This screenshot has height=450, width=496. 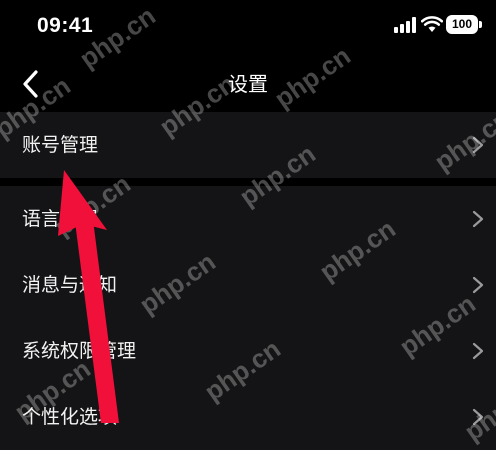 I want to click on page-title: 设置, so click(x=248, y=84).